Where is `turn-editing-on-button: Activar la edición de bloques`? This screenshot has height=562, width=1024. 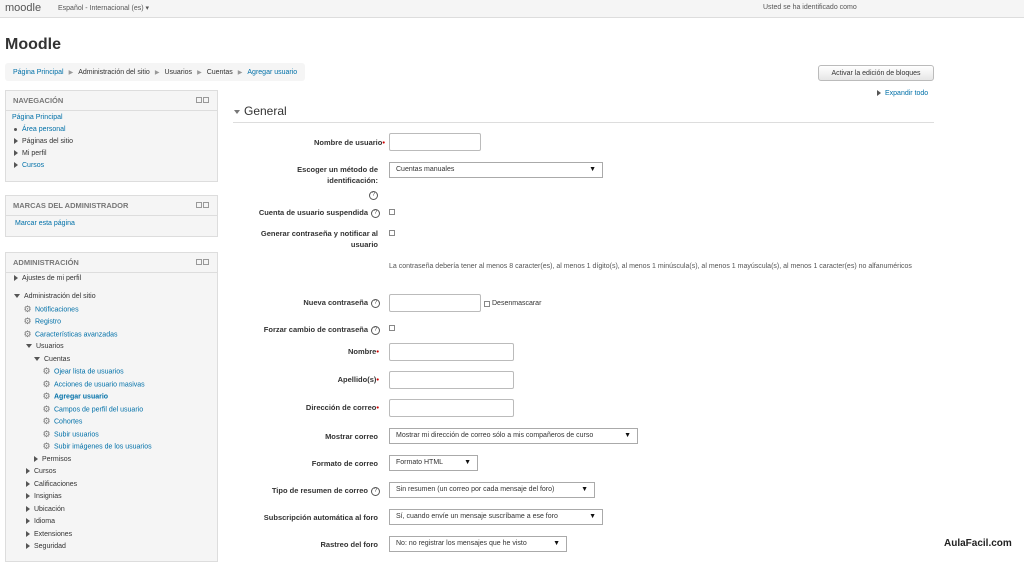
turn-editing-on-button: Activar la edición de bloques is located at coordinates (876, 73).